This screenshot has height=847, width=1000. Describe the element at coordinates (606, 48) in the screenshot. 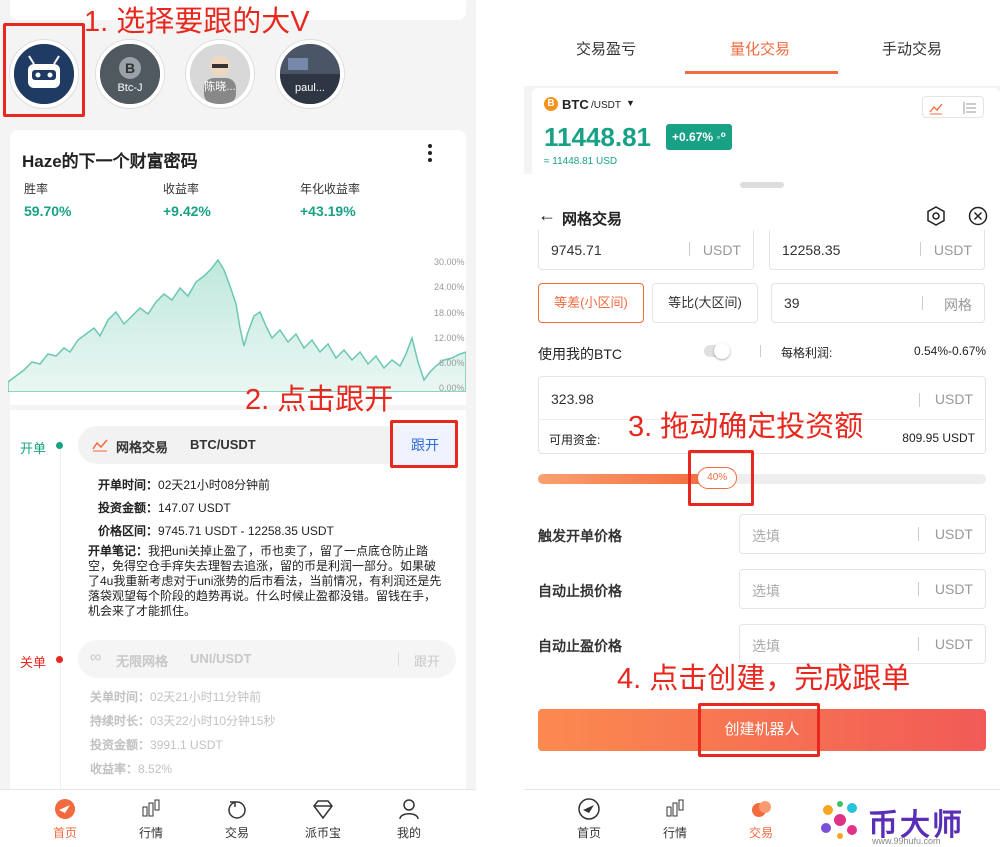

I see `tab-pnl: 交易盈亏` at that location.